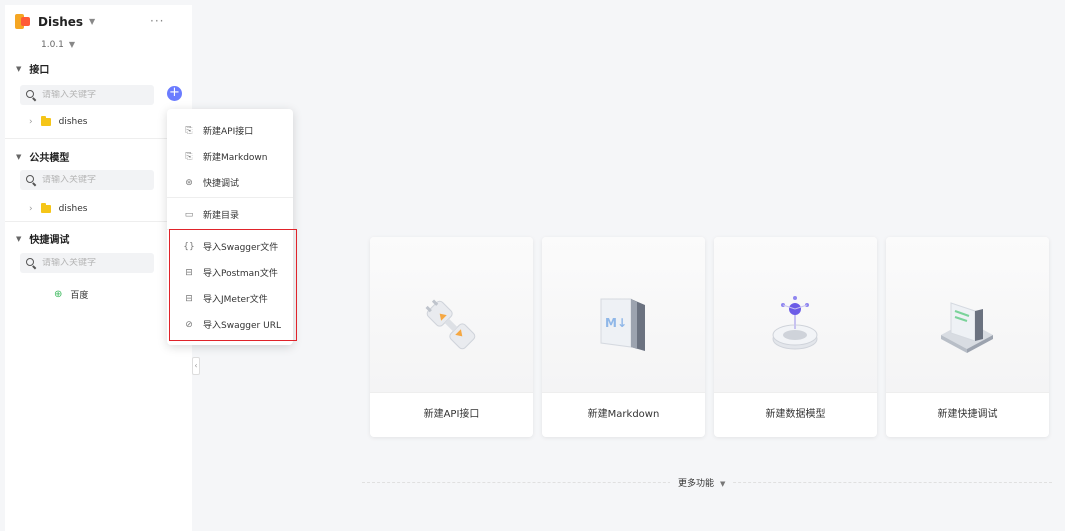 The width and height of the screenshot is (1065, 531). I want to click on quick-debug-search, so click(87, 263).